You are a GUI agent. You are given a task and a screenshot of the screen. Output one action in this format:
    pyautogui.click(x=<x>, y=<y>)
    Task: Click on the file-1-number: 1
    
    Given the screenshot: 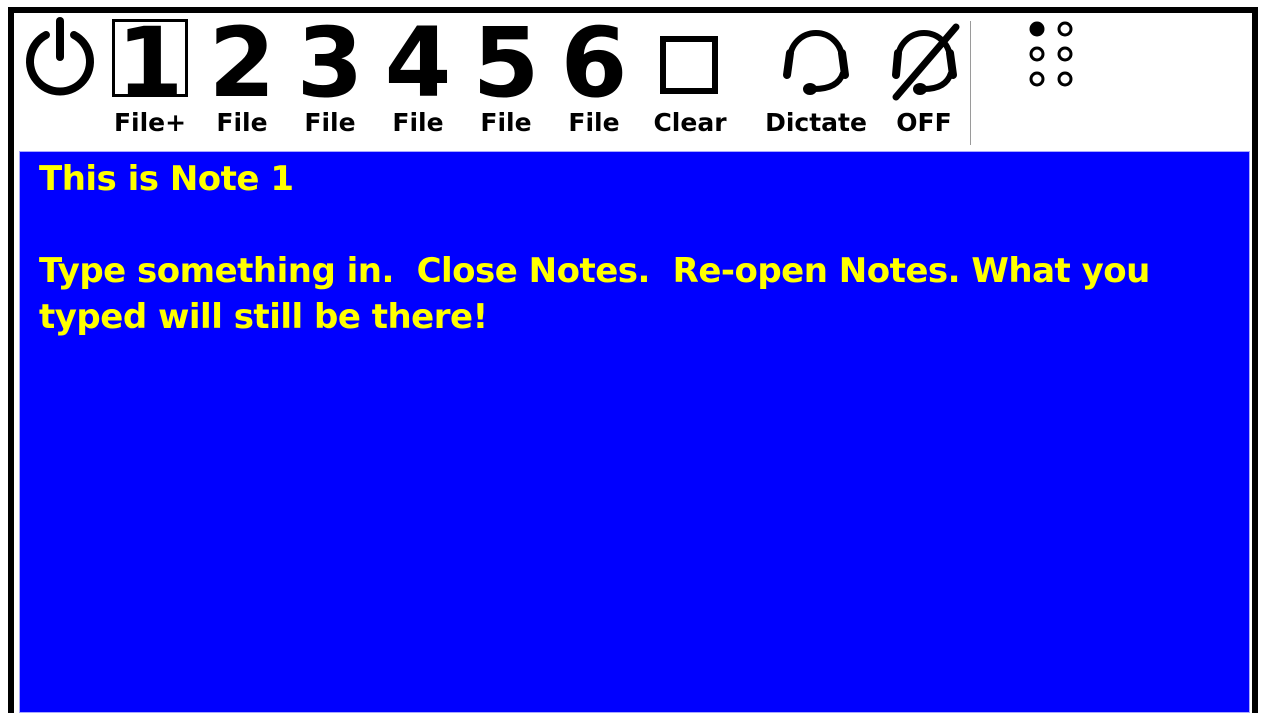 What is the action you would take?
    pyautogui.click(x=150, y=63)
    